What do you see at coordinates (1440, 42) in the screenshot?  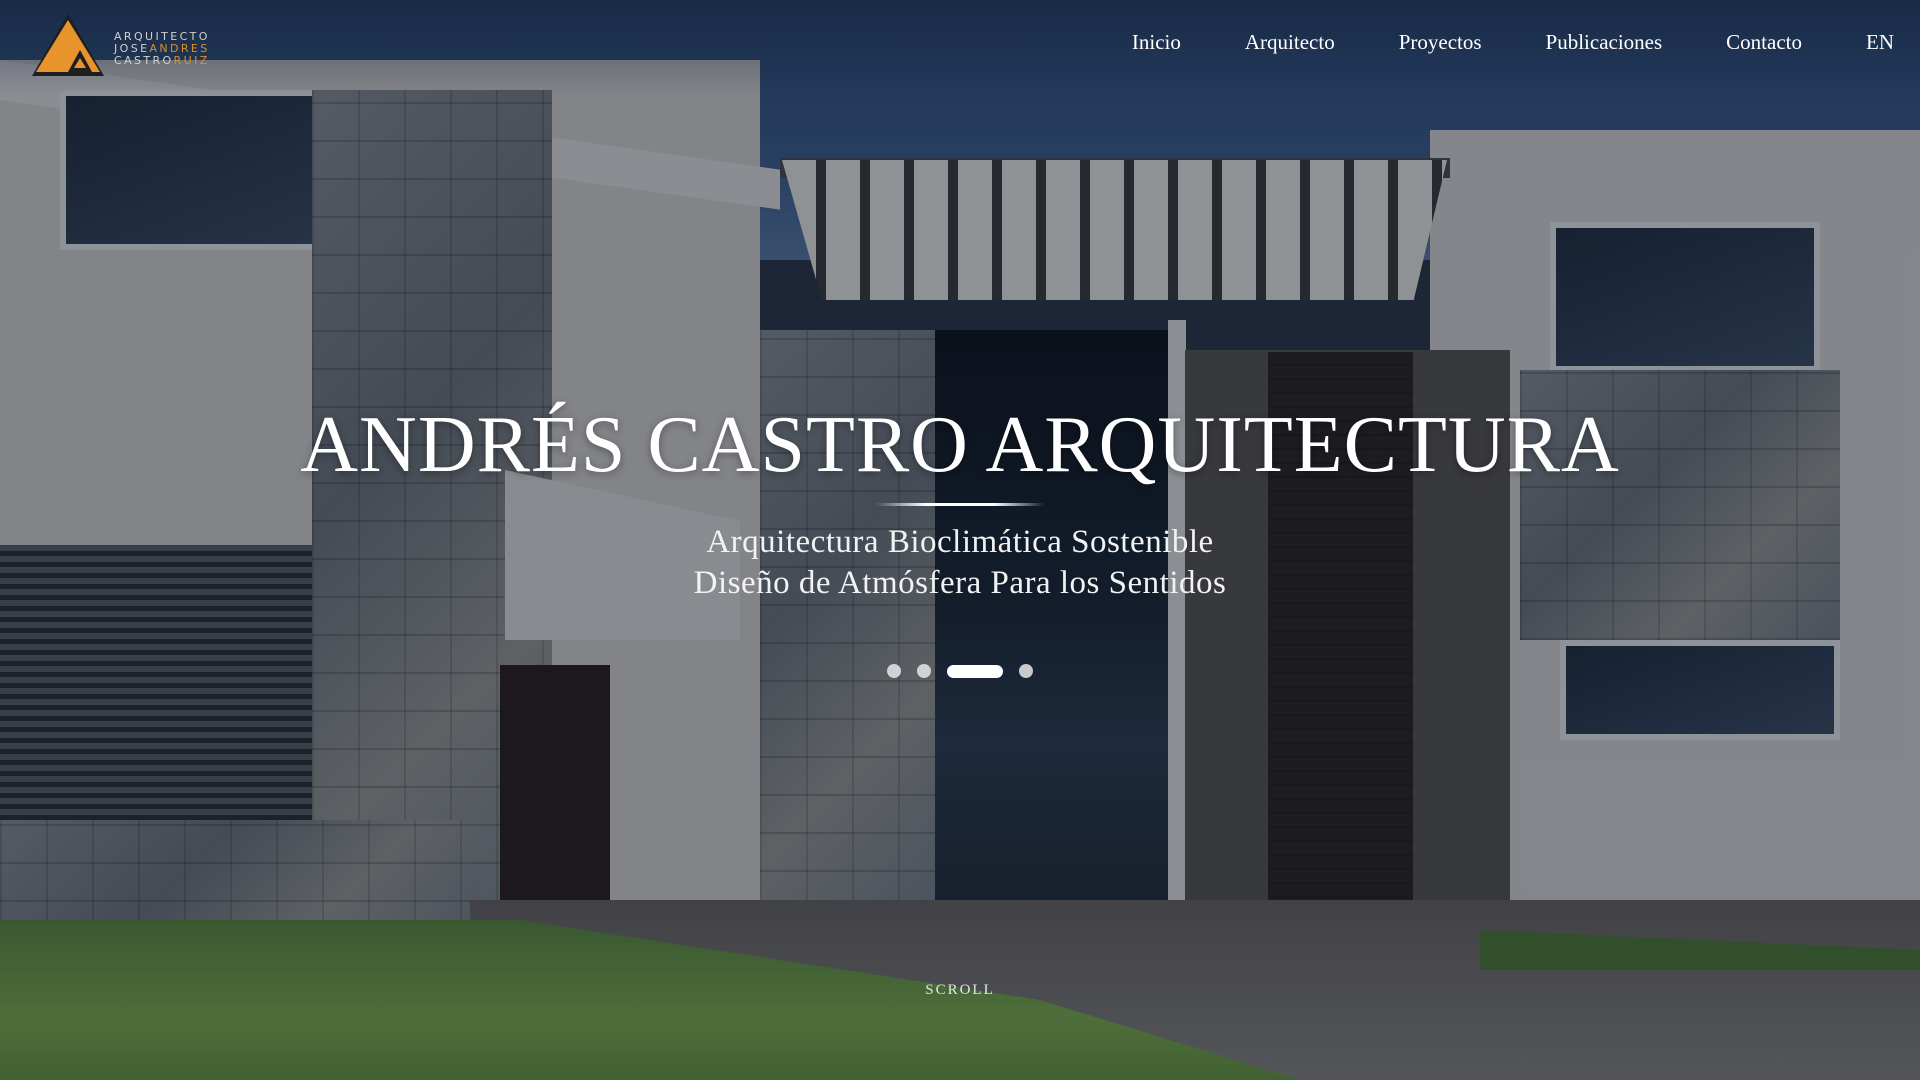 I see `nav-proyectos: Proyectos` at bounding box center [1440, 42].